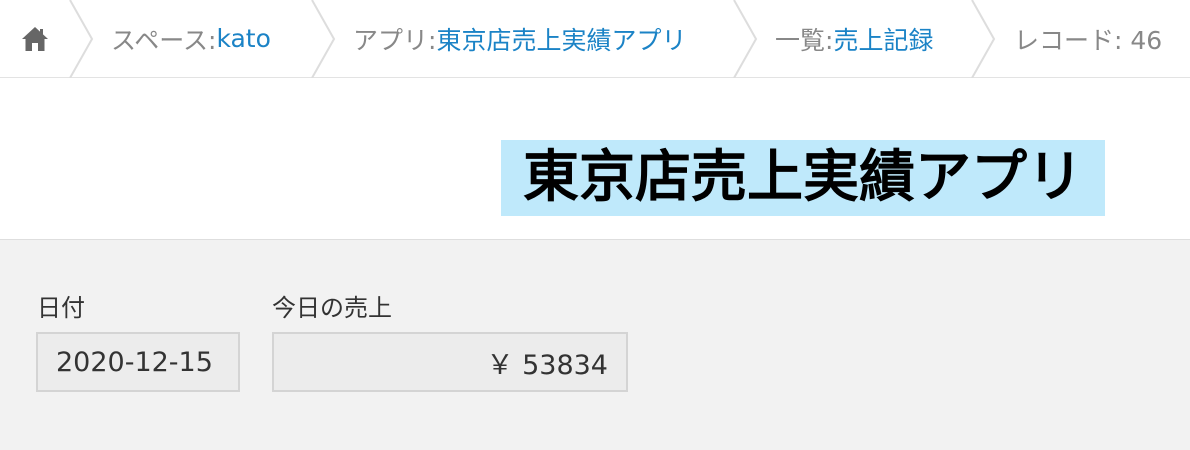  I want to click on home-button, so click(35, 38).